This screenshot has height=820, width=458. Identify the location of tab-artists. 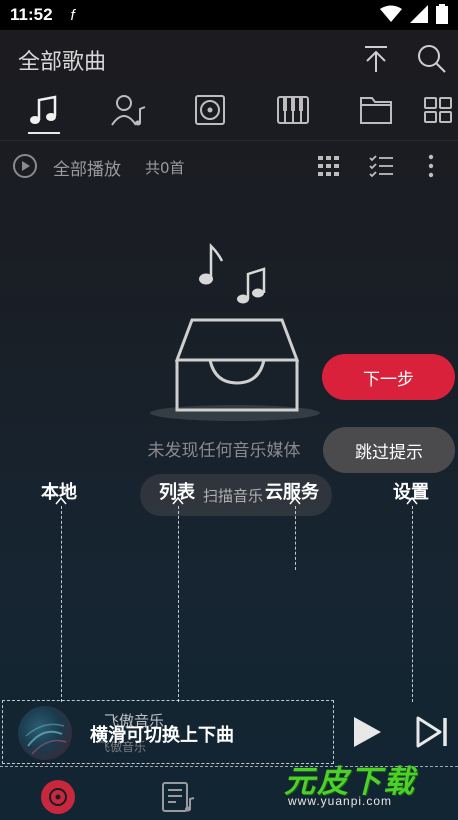
(129, 110).